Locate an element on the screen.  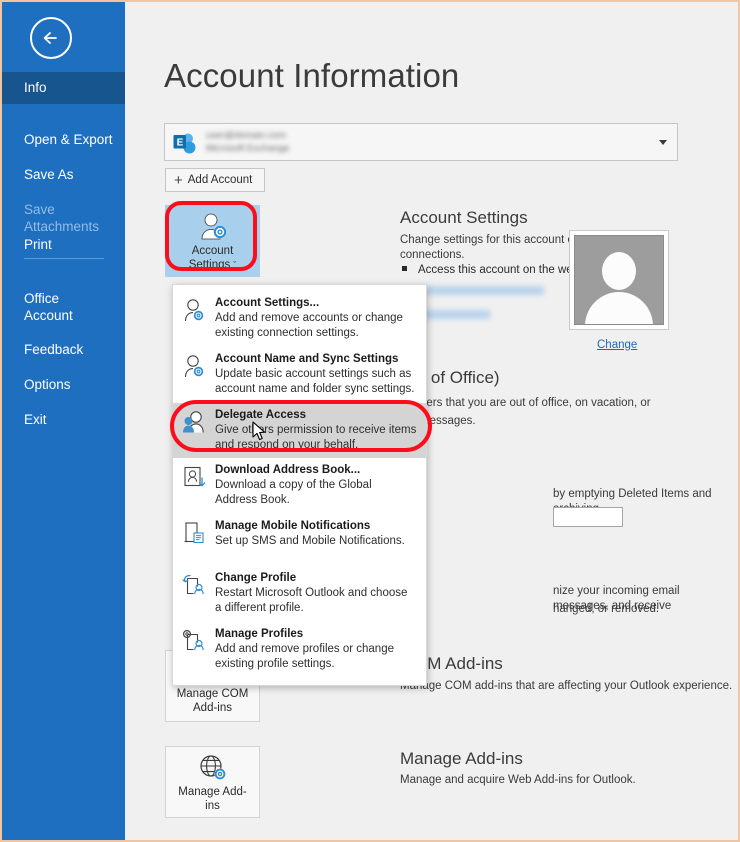
account-selector-dropdown: E user@domain.com Microsoft Exchange is located at coordinates (421, 142).